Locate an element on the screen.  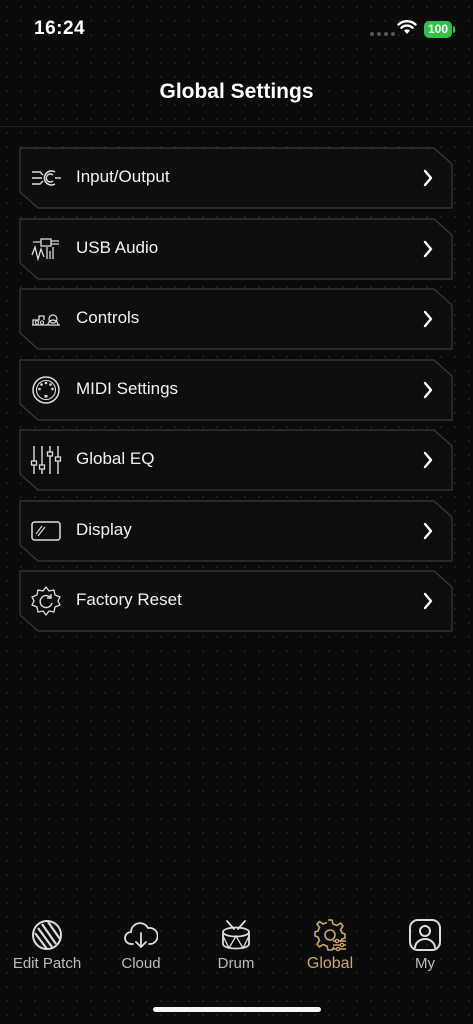
status-time: 16:24 is located at coordinates (60, 28).